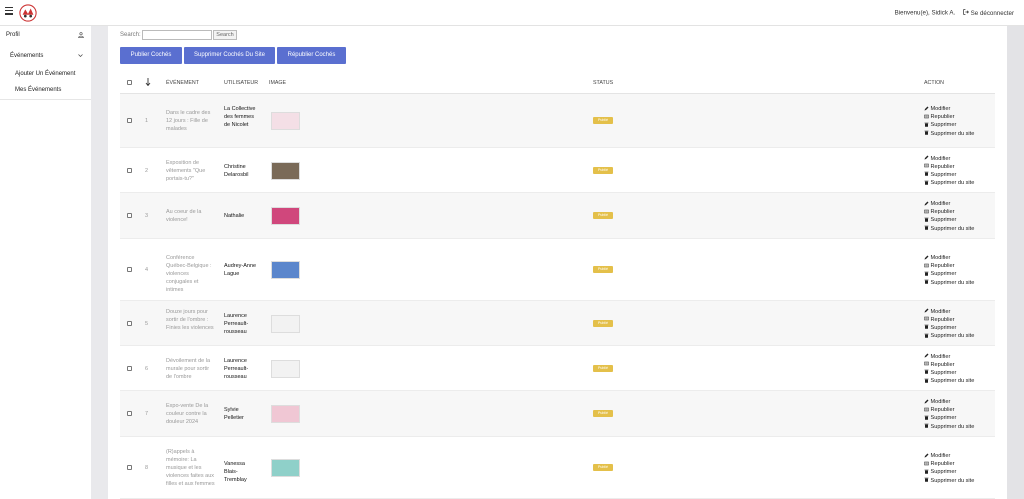 The height and width of the screenshot is (499, 1024). Describe the element at coordinates (240, 117) in the screenshot. I see `event-user: La Collective des femmes de Nicolet` at that location.